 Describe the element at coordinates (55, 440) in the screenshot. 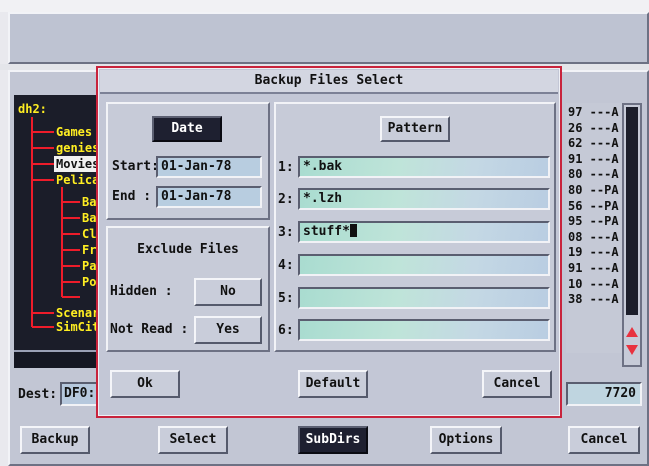

I see `backup-button: Backup` at that location.